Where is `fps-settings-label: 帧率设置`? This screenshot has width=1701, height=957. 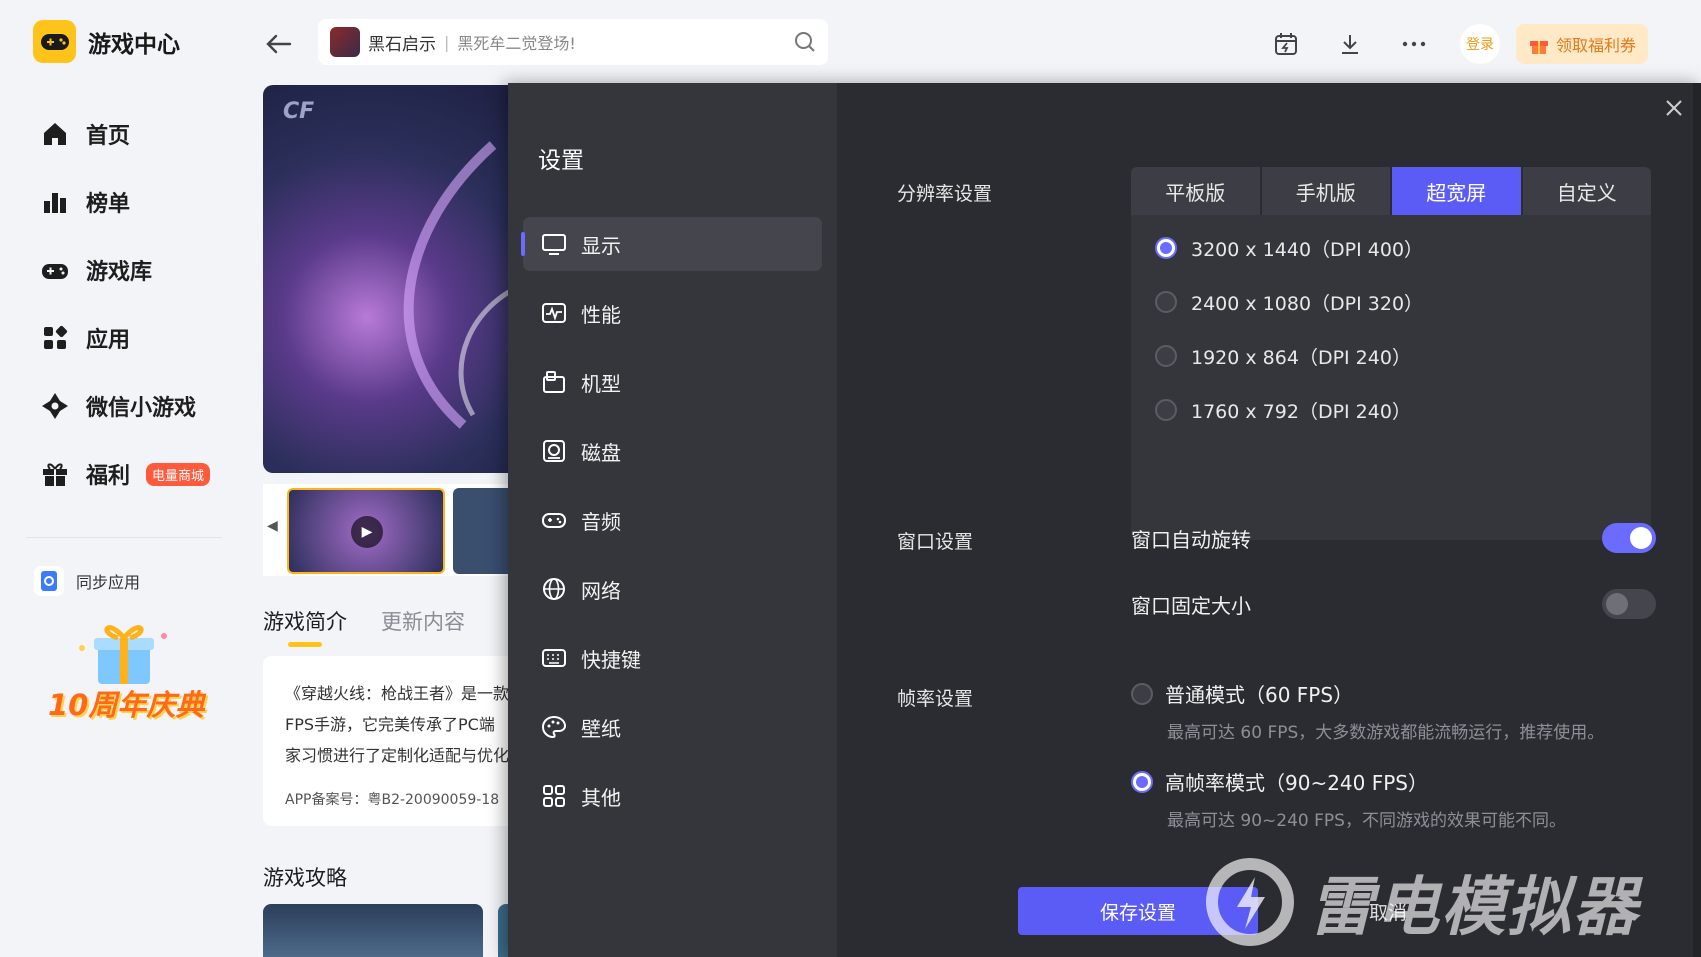
fps-settings-label: 帧率设置 is located at coordinates (935, 699).